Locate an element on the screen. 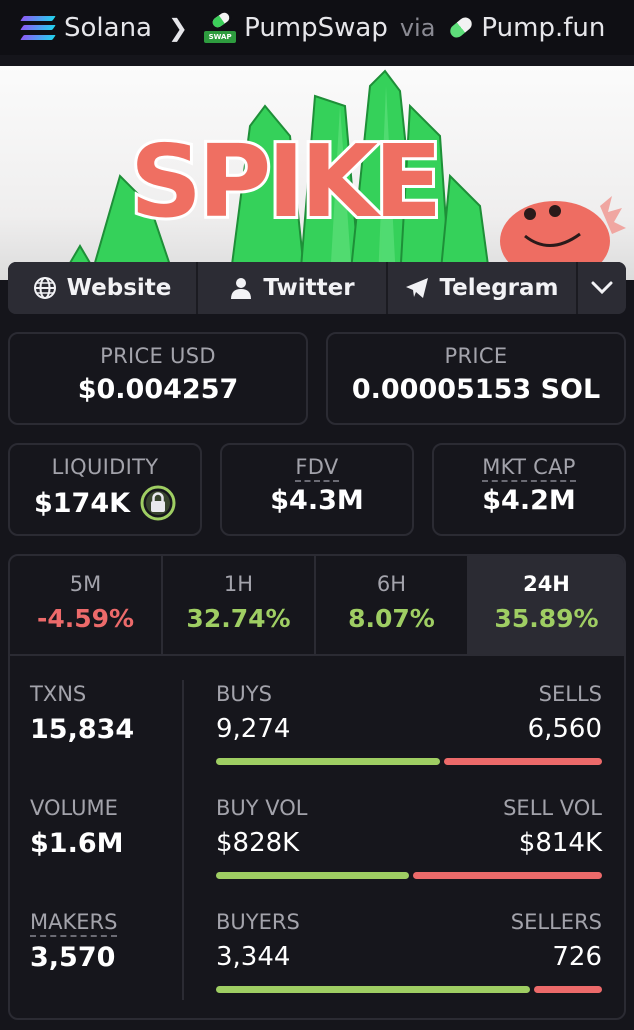 Image resolution: width=634 pixels, height=1030 pixels. makers-stat: MAKERS 3,570 is located at coordinates (74, 941).